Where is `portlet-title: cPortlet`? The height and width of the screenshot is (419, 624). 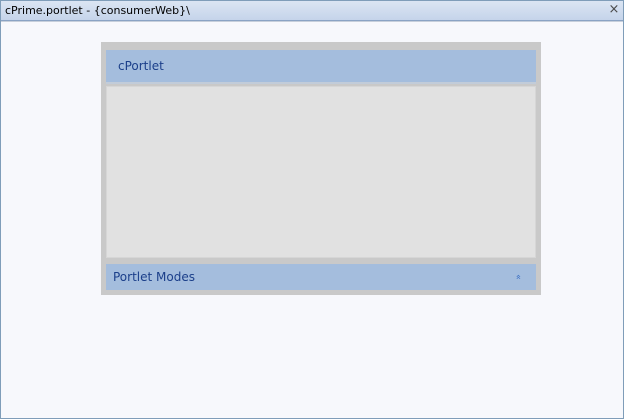
portlet-title: cPortlet is located at coordinates (141, 66).